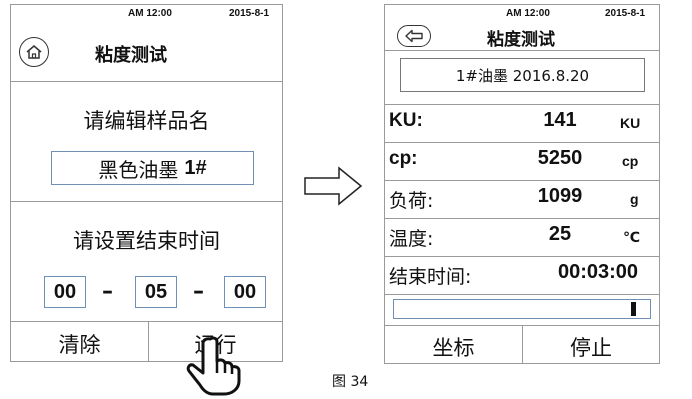  I want to click on cp-value: 5250, so click(560, 158).